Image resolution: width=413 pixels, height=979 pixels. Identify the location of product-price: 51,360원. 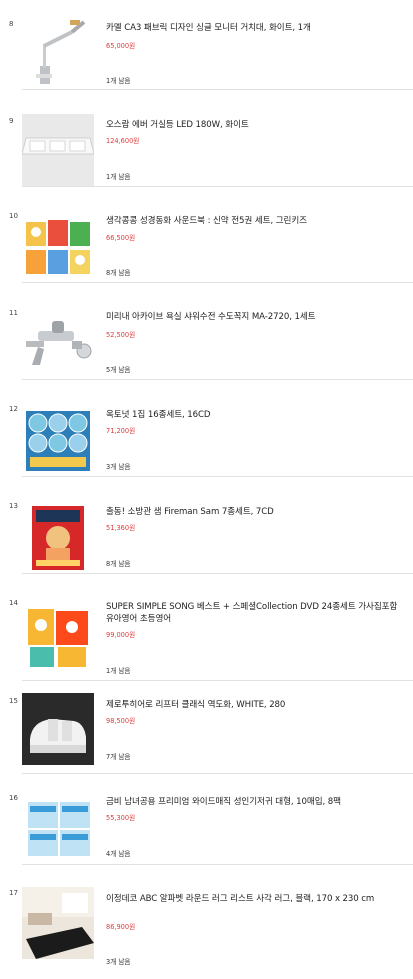
(121, 528).